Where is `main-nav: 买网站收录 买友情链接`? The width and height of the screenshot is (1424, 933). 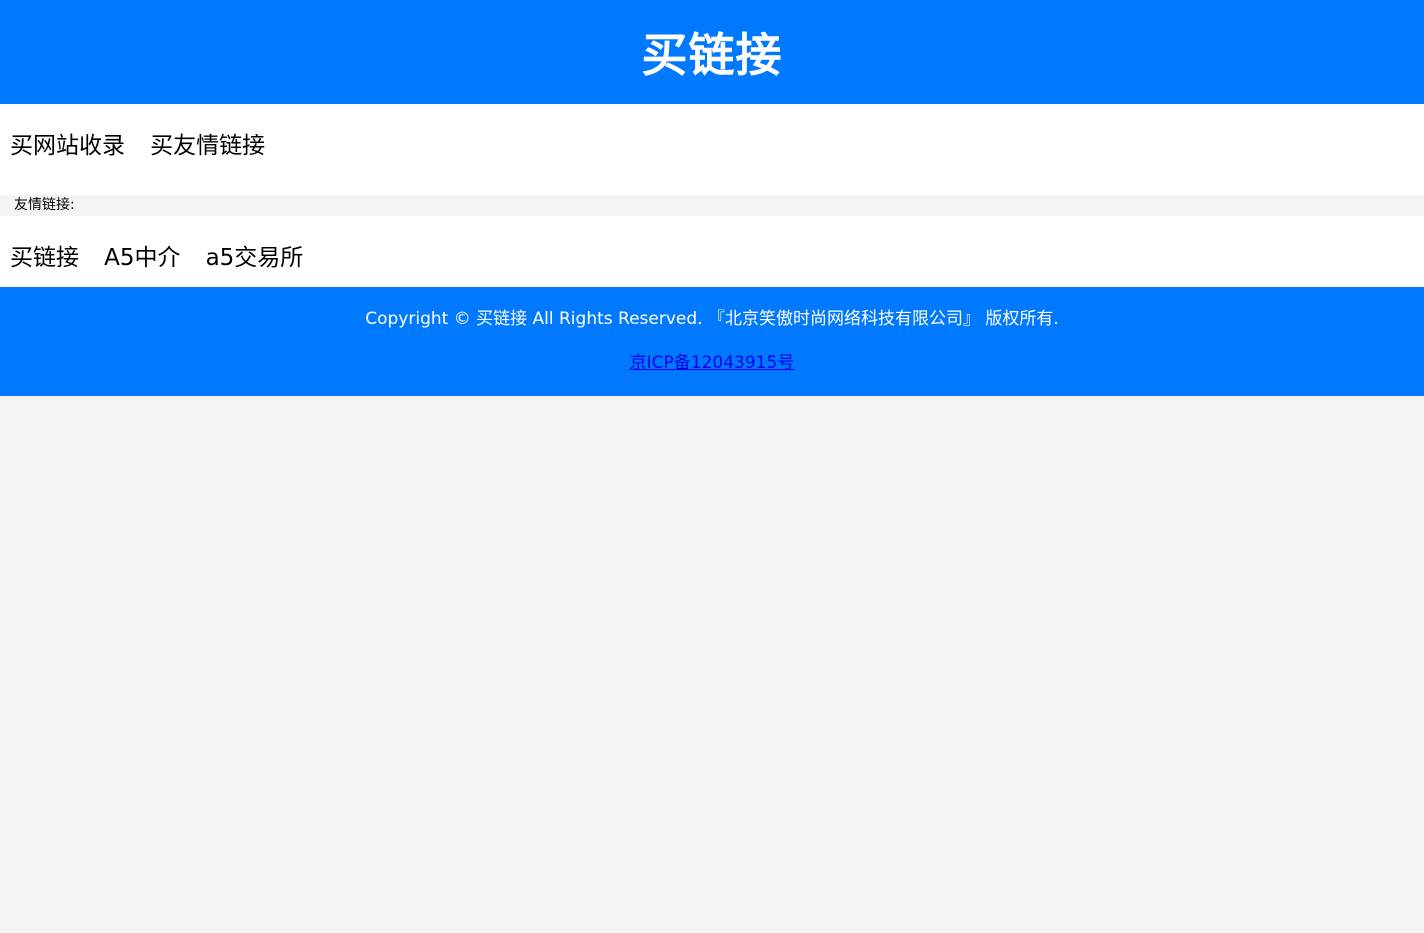
main-nav: 买网站收录 买友情链接 is located at coordinates (712, 149).